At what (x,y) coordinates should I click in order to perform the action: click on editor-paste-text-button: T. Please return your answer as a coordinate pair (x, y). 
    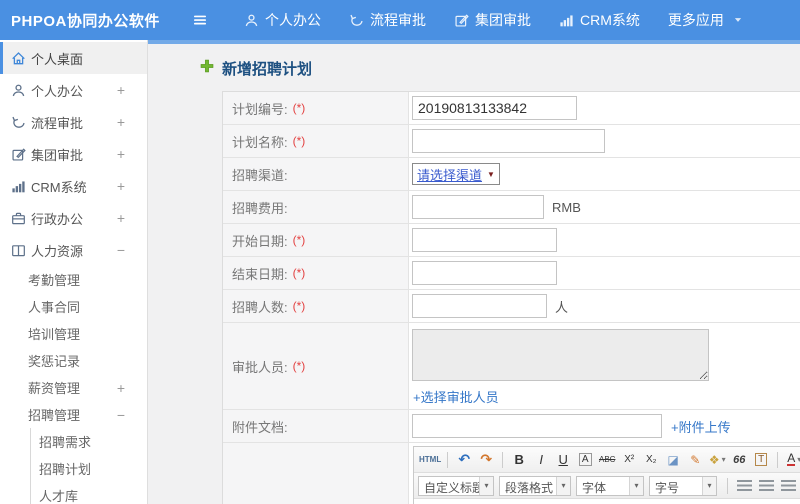
    Looking at the image, I should click on (761, 460).